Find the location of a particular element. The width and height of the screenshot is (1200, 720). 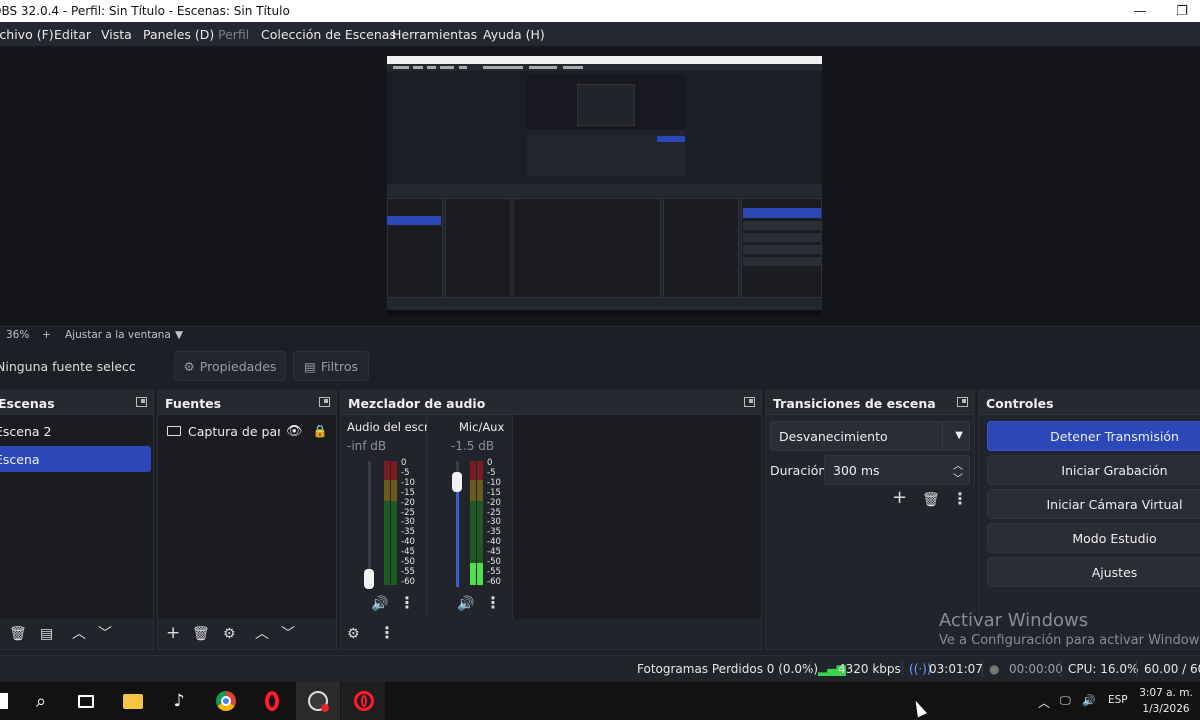

channel-db: -1.5 dB is located at coordinates (473, 446).